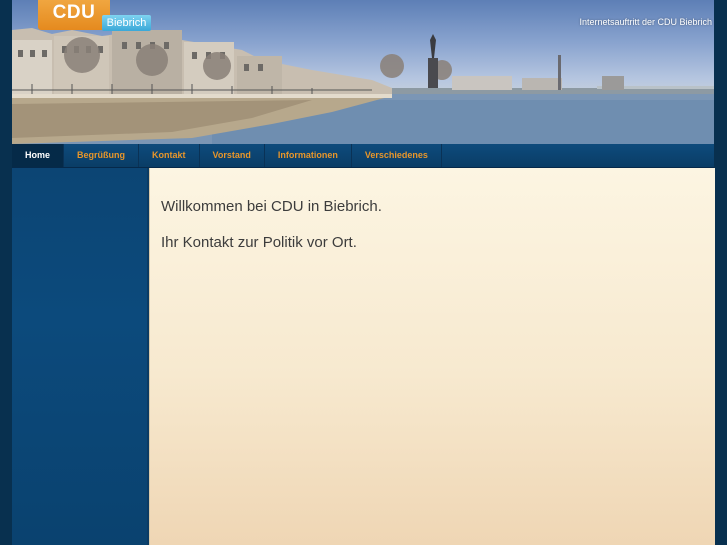  Describe the element at coordinates (74, 12) in the screenshot. I see `logo-text: CDU` at that location.